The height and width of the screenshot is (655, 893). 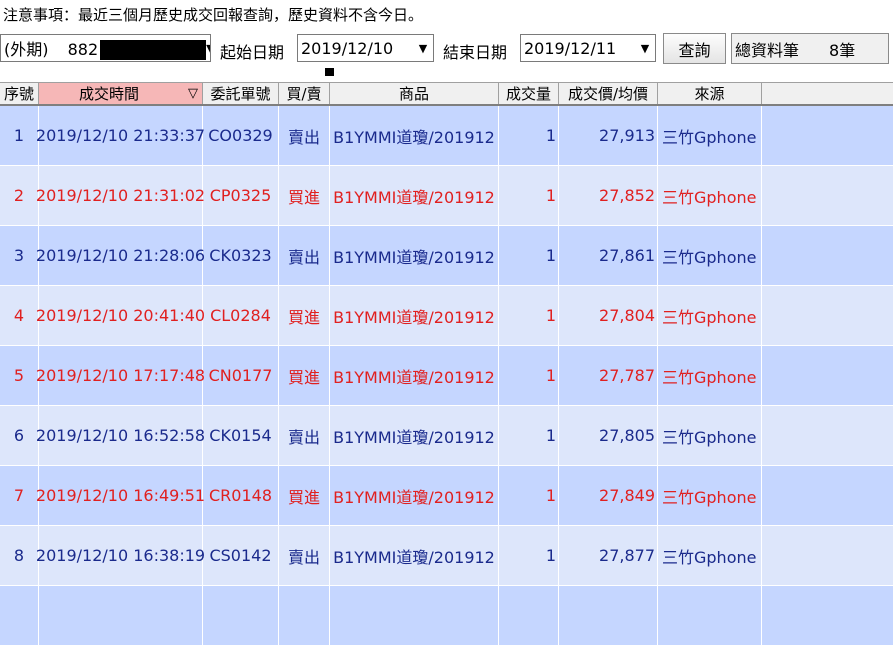 I want to click on notice-text: 注意事項：最近三個月歷史成交回報查詢，歷史資料不含今日。, so click(x=213, y=15).